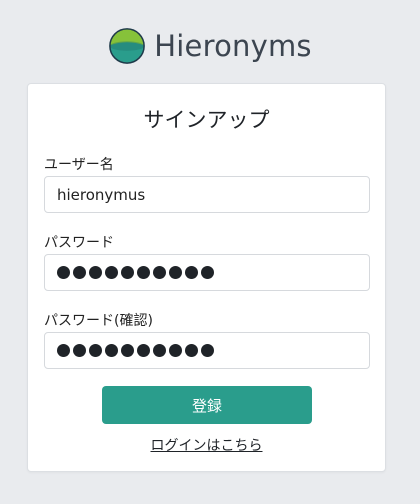 The image size is (420, 504). Describe the element at coordinates (98, 321) in the screenshot. I see `password-confirm-label: パスワード(確認)` at that location.